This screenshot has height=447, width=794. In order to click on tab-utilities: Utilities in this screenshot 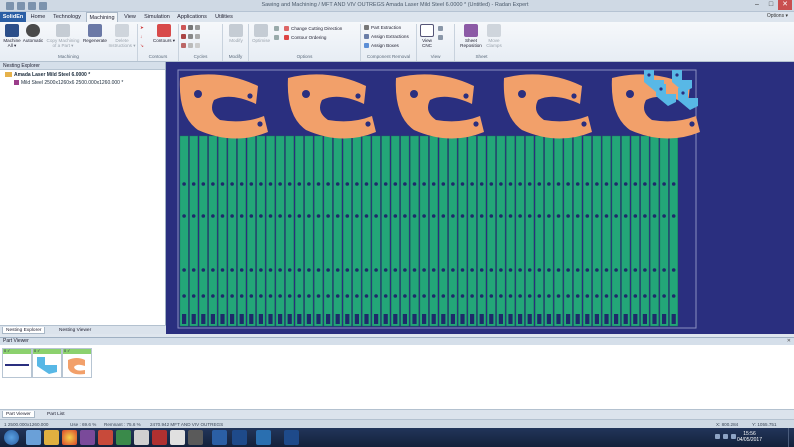, I will do `click(224, 17)`.